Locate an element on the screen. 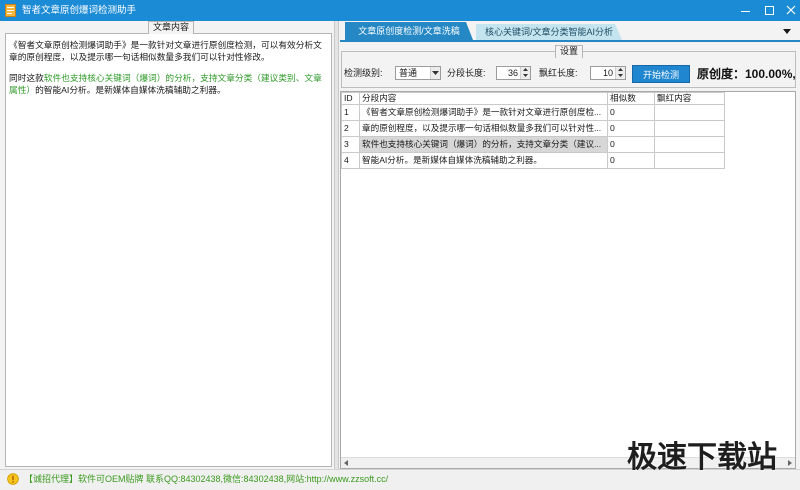 The image size is (800, 490). segment-length-stepper: 36 is located at coordinates (513, 73).